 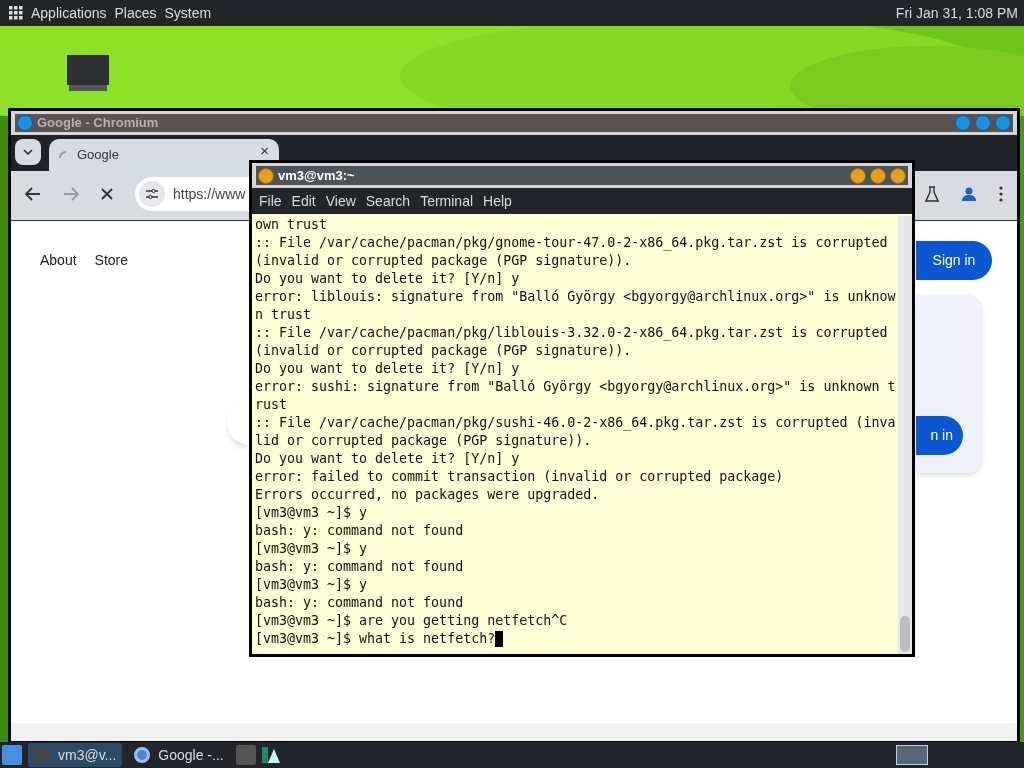 What do you see at coordinates (188, 13) in the screenshot?
I see `panel-menu: System` at bounding box center [188, 13].